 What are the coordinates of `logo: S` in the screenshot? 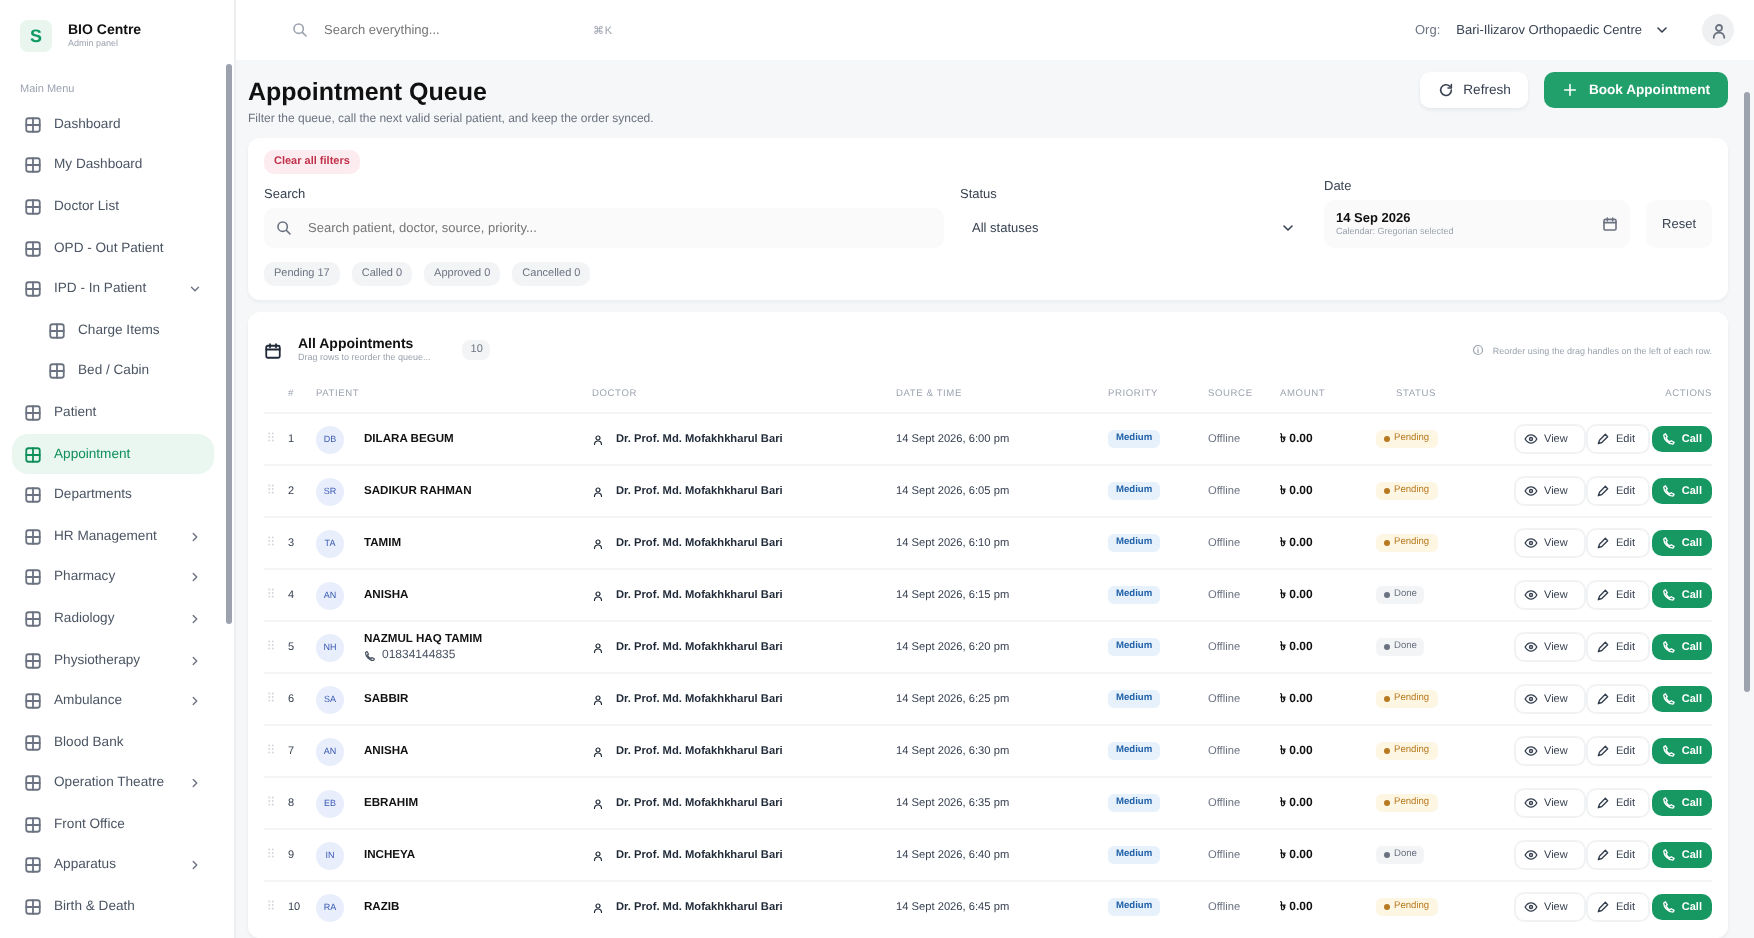 It's located at (36, 36).